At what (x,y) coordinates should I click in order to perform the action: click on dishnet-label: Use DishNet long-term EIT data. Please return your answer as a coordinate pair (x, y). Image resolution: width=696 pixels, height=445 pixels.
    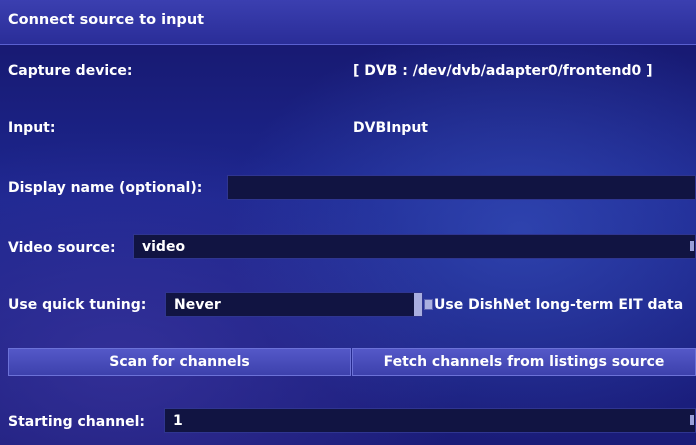
    Looking at the image, I should click on (559, 305).